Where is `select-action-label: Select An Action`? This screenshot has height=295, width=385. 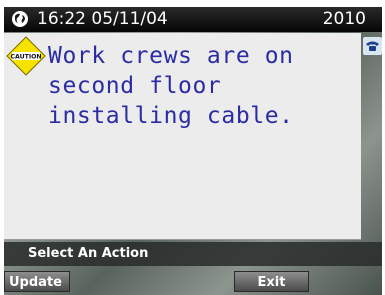 select-action-label: Select An Action is located at coordinates (88, 253).